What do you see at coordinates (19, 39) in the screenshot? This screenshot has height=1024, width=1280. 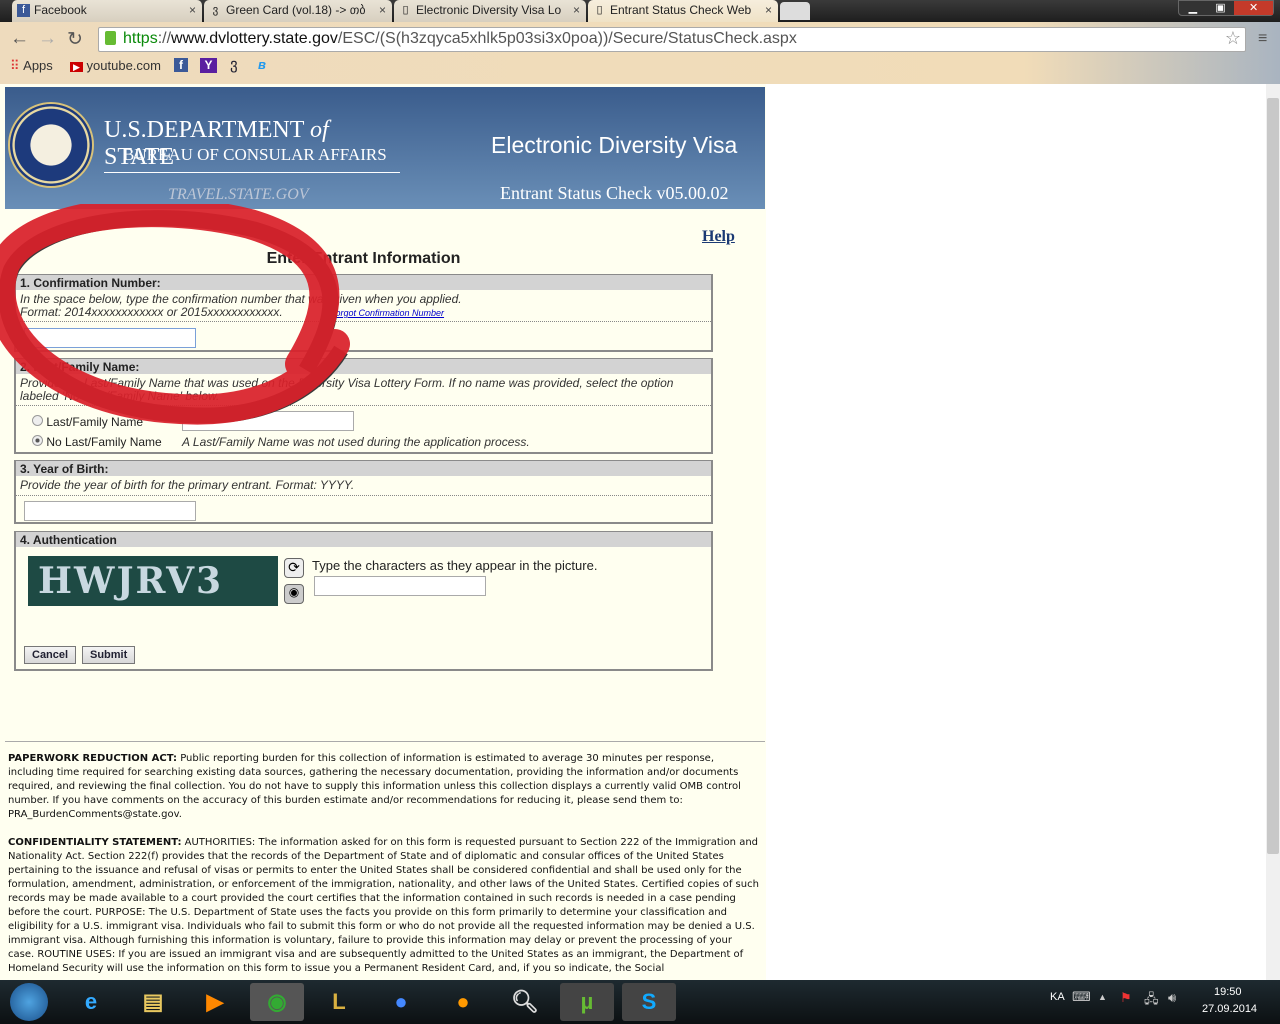 I see `back-icon: ←` at bounding box center [19, 39].